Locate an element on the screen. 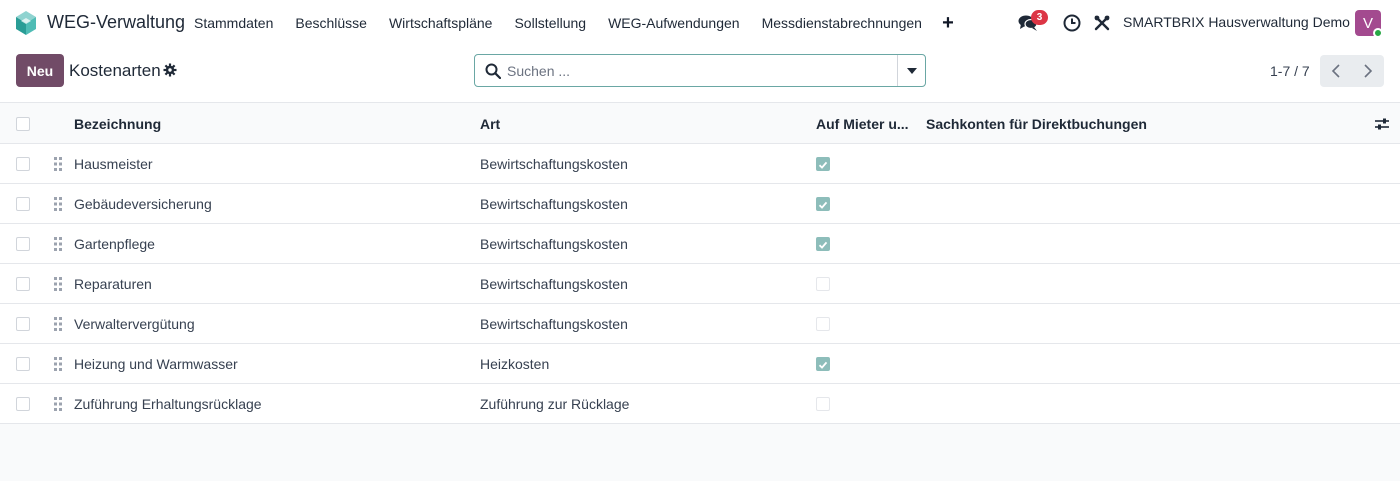  table-row: Reparaturen Bewirtschaftungskosten is located at coordinates (700, 284).